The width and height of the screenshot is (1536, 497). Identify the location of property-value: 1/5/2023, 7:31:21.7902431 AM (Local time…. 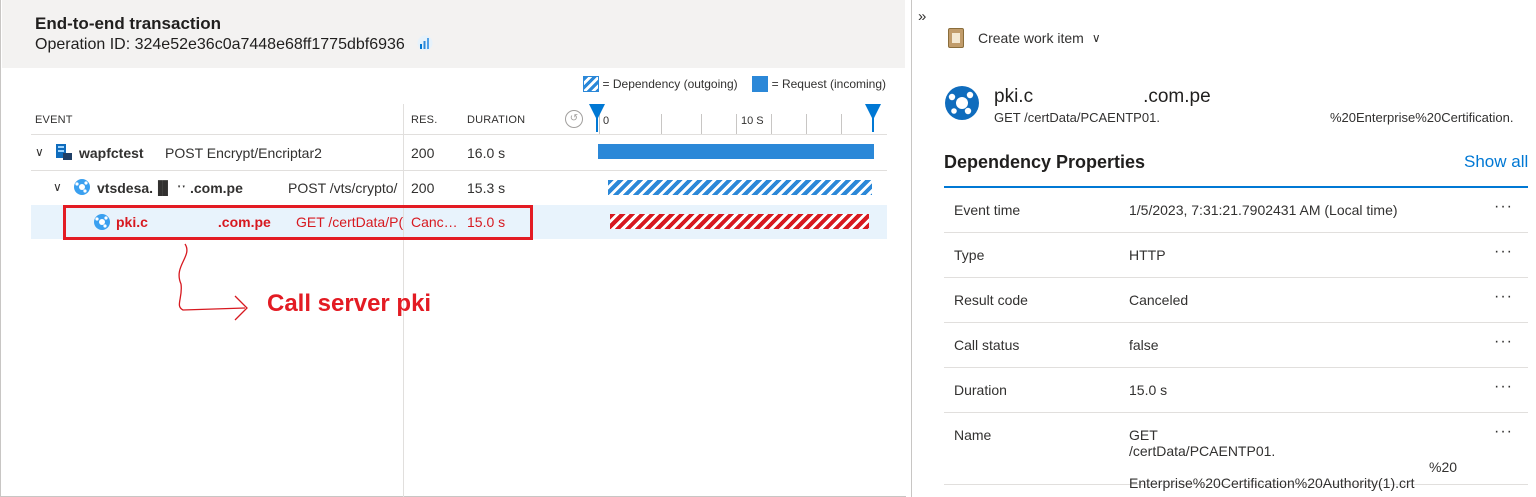
(1263, 210).